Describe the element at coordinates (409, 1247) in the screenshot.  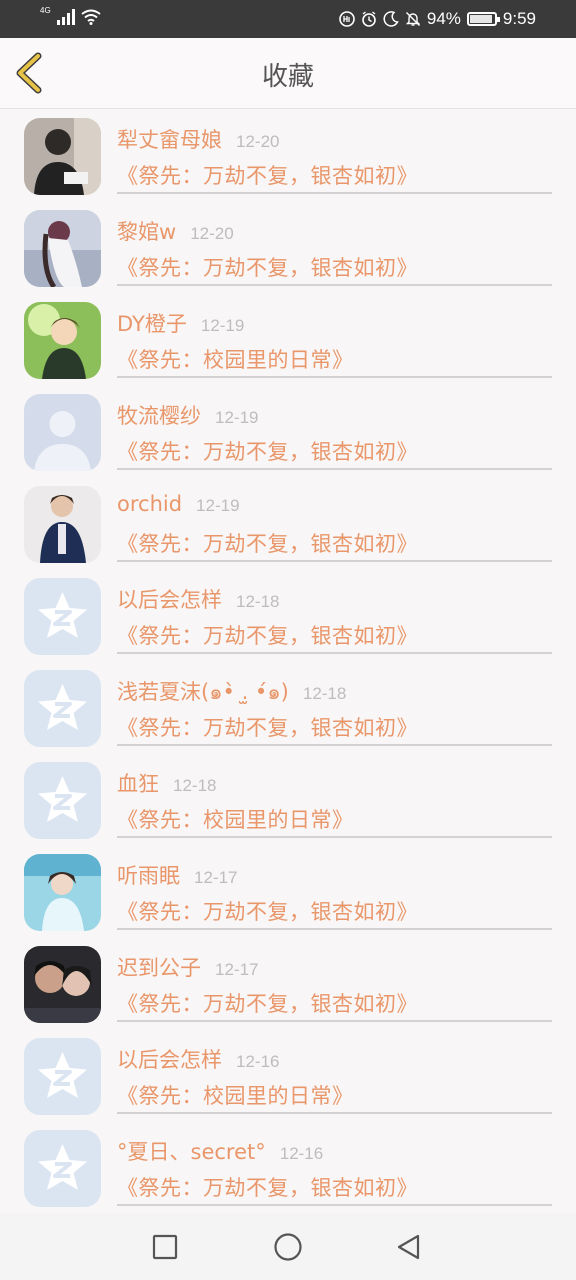
I see `back-triangle-icon` at that location.